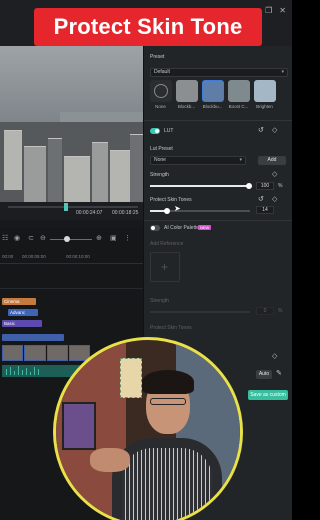 This screenshot has height=520, width=320. Describe the element at coordinates (182, 228) in the screenshot. I see `ai-palette-label: AI Color Palette` at that location.